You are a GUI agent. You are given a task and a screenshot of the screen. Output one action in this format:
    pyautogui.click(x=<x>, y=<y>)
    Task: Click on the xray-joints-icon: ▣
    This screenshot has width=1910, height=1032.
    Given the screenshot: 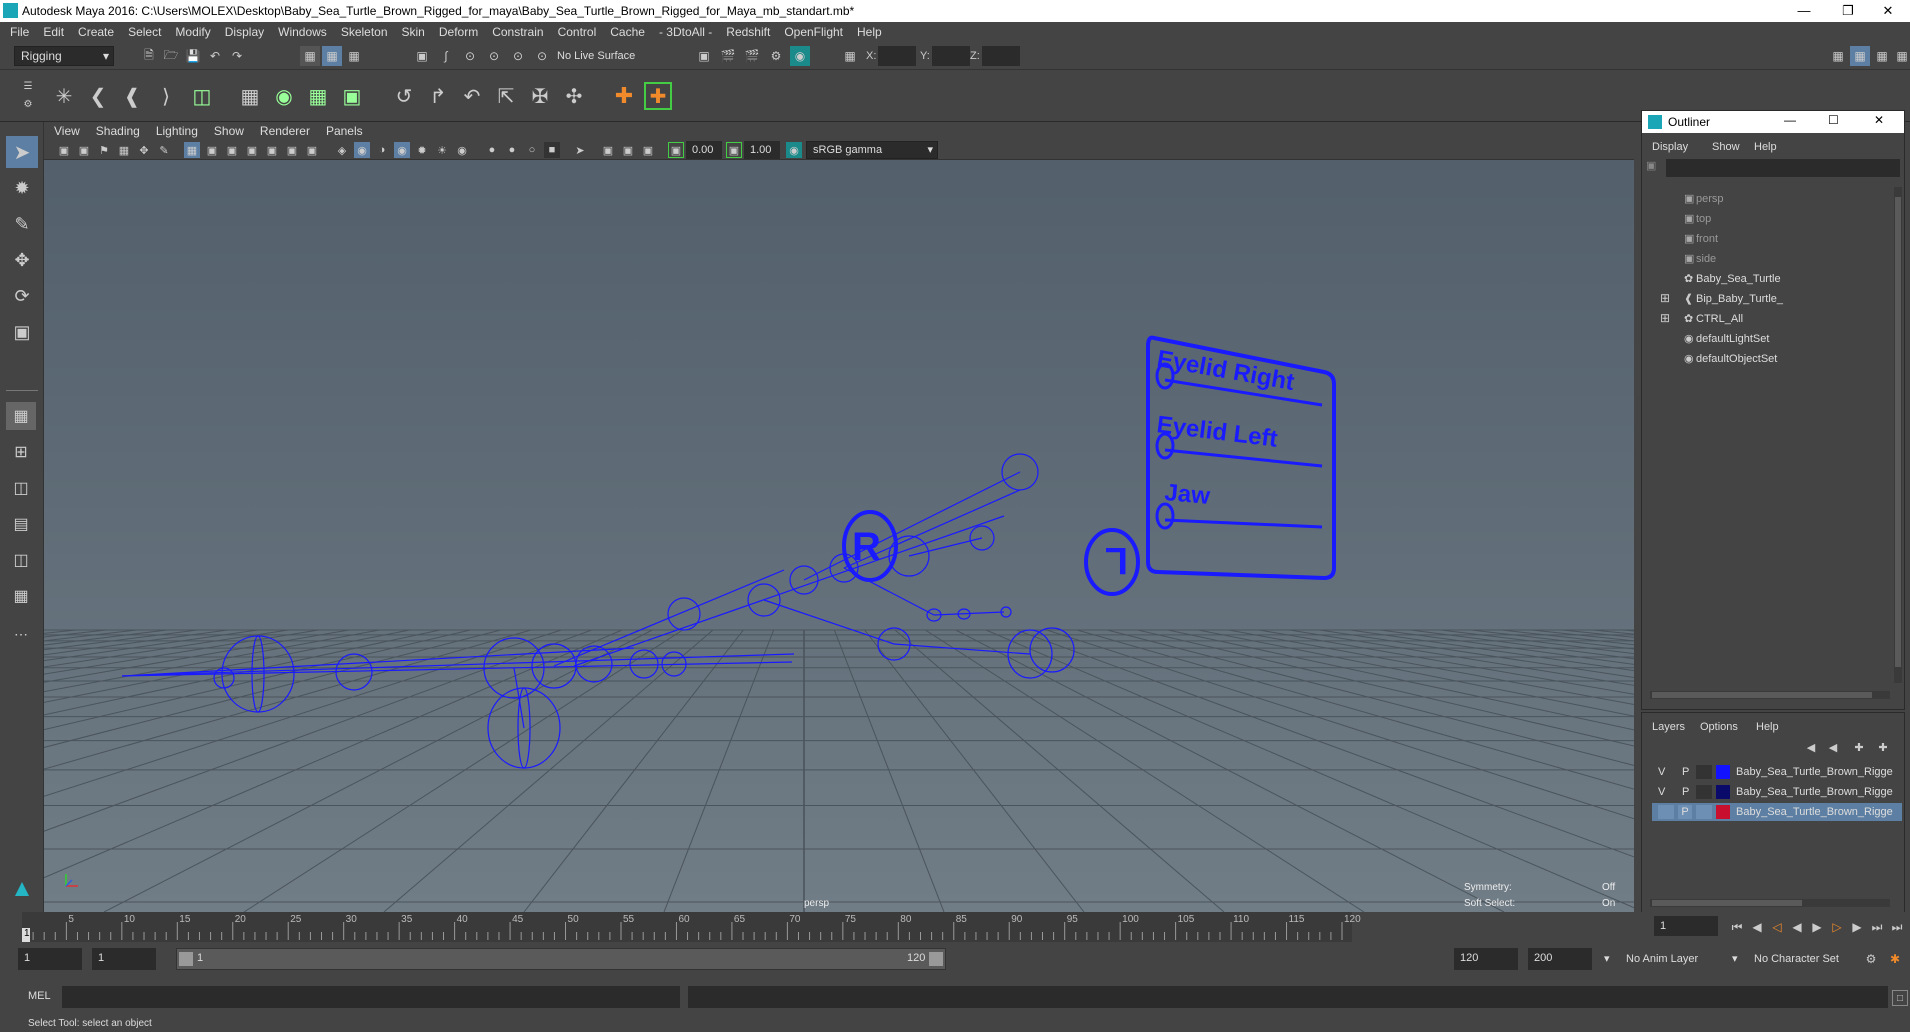 What is the action you would take?
    pyautogui.click(x=608, y=150)
    